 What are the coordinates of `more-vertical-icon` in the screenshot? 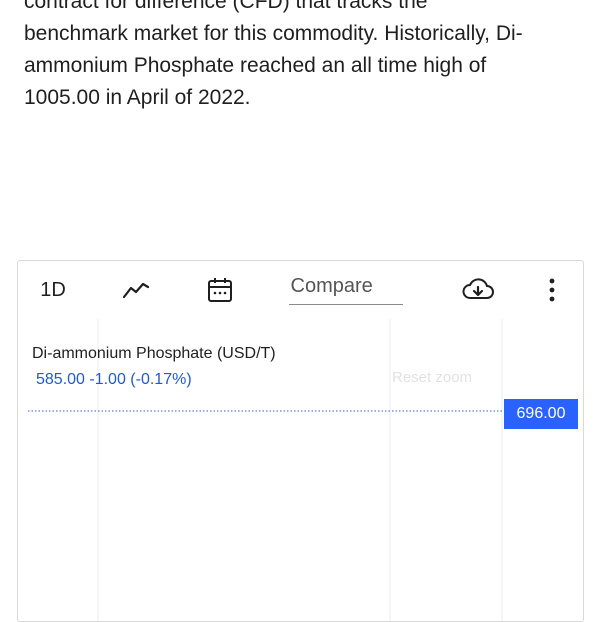 It's located at (552, 290).